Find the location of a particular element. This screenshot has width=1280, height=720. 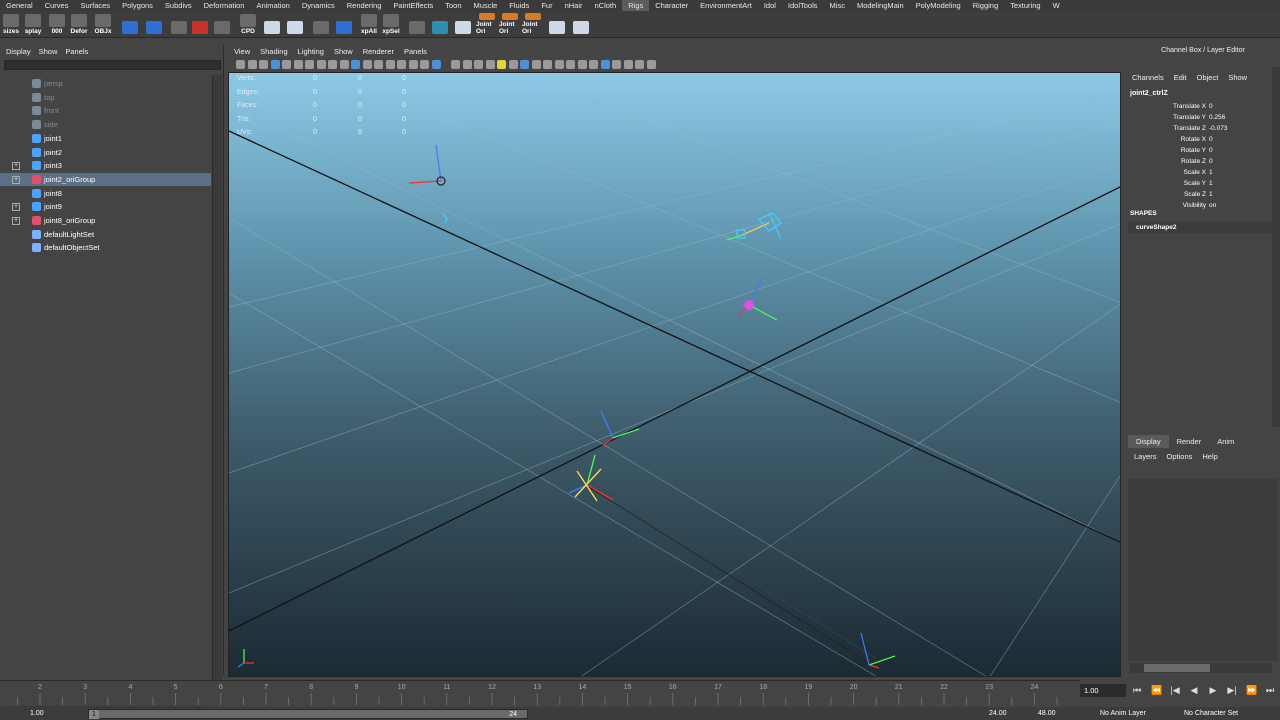

outliner-item-defaultlightset: defaultLightSet is located at coordinates (105, 234).